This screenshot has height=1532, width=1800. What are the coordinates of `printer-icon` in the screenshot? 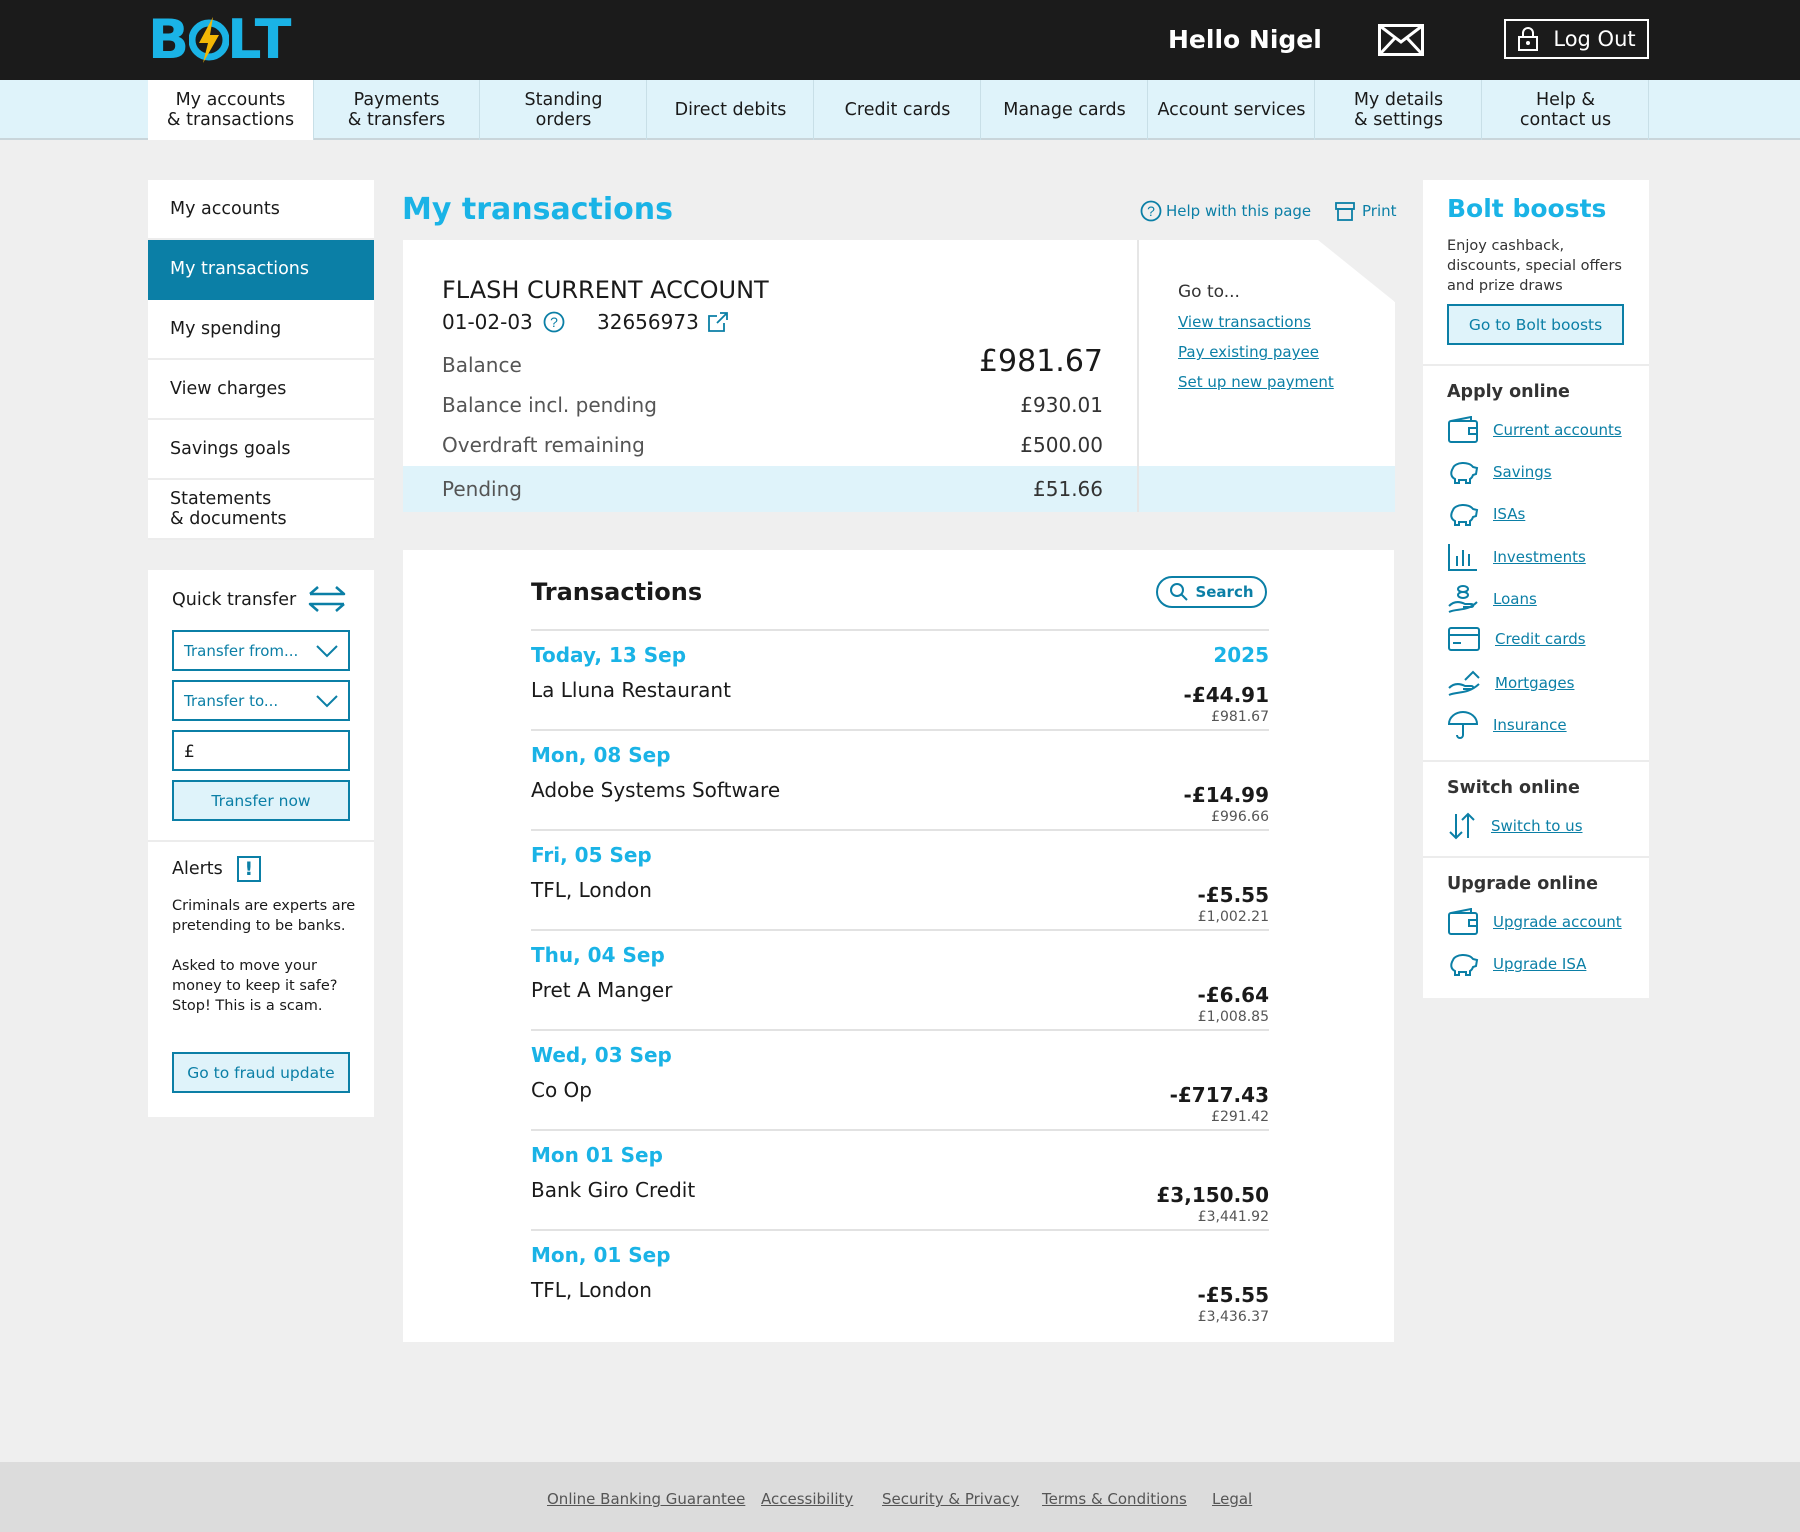 It's located at (1345, 211).